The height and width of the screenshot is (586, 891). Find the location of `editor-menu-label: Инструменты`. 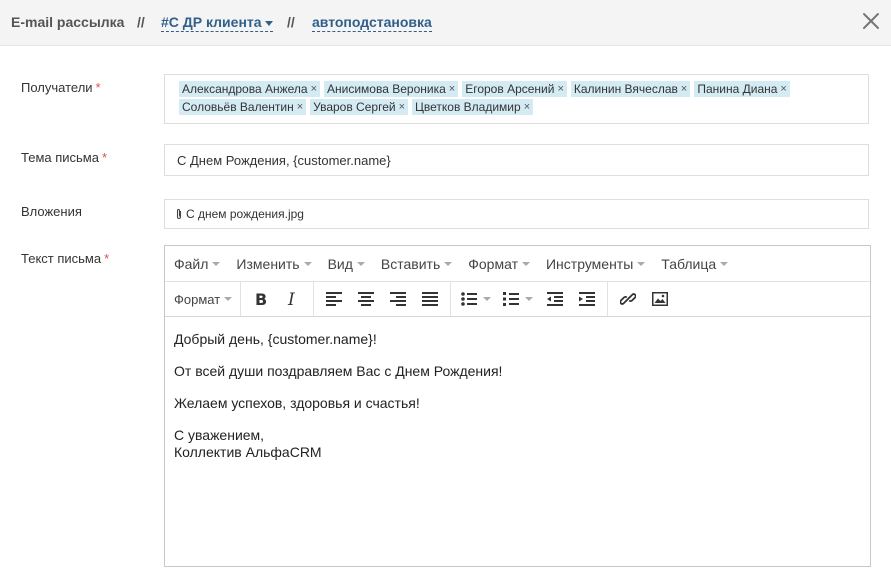

editor-menu-label: Инструменты is located at coordinates (589, 263).